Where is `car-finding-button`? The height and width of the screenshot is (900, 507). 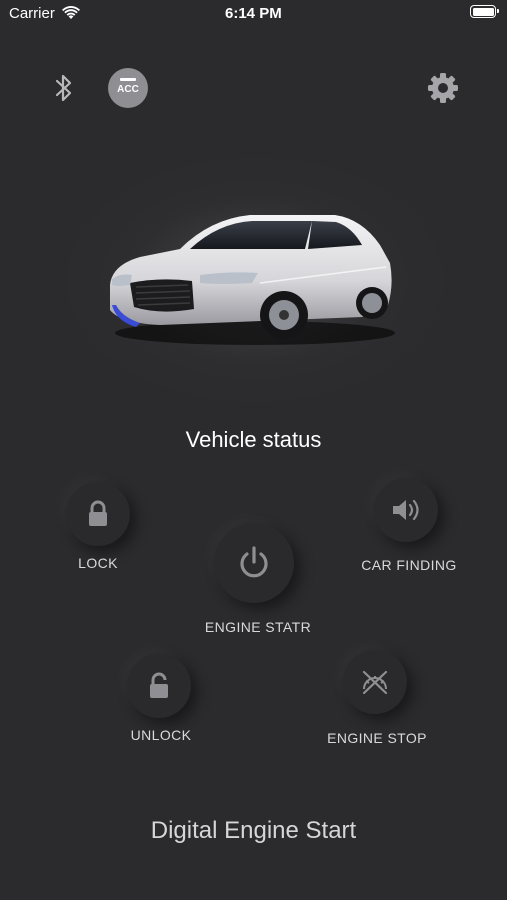 car-finding-button is located at coordinates (406, 510).